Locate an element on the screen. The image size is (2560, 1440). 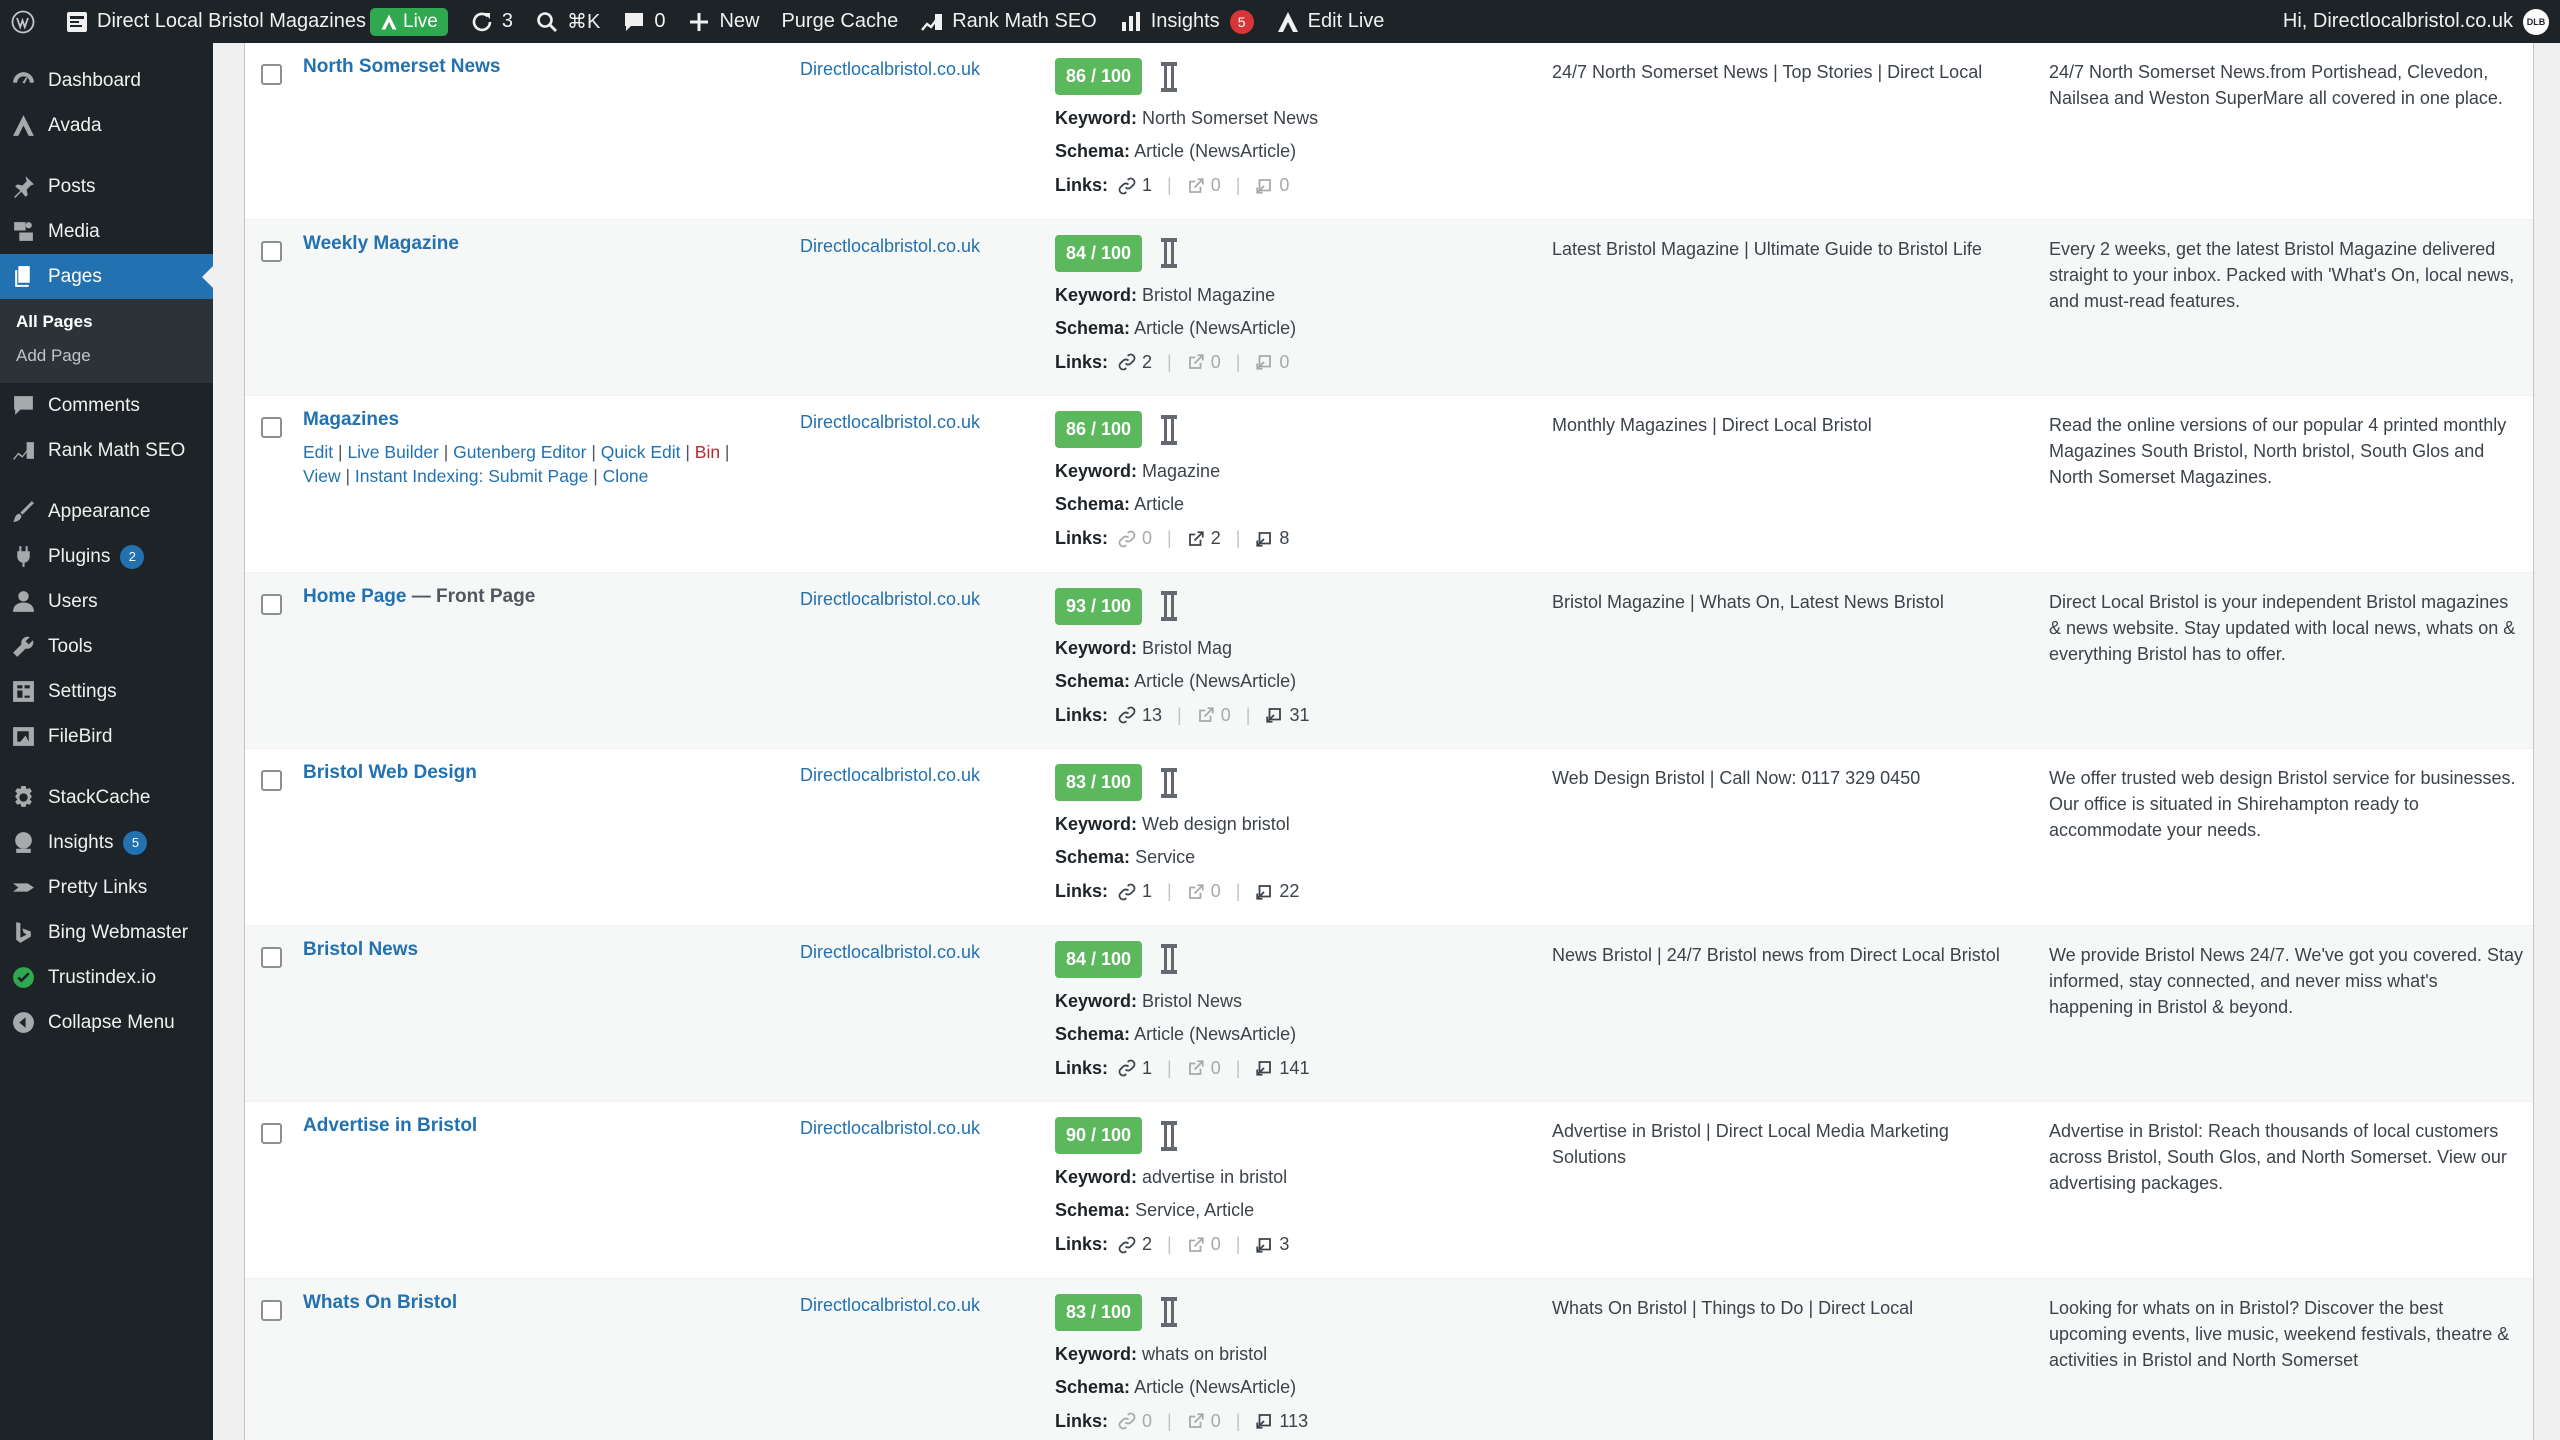
view-action: View is located at coordinates (322, 476).